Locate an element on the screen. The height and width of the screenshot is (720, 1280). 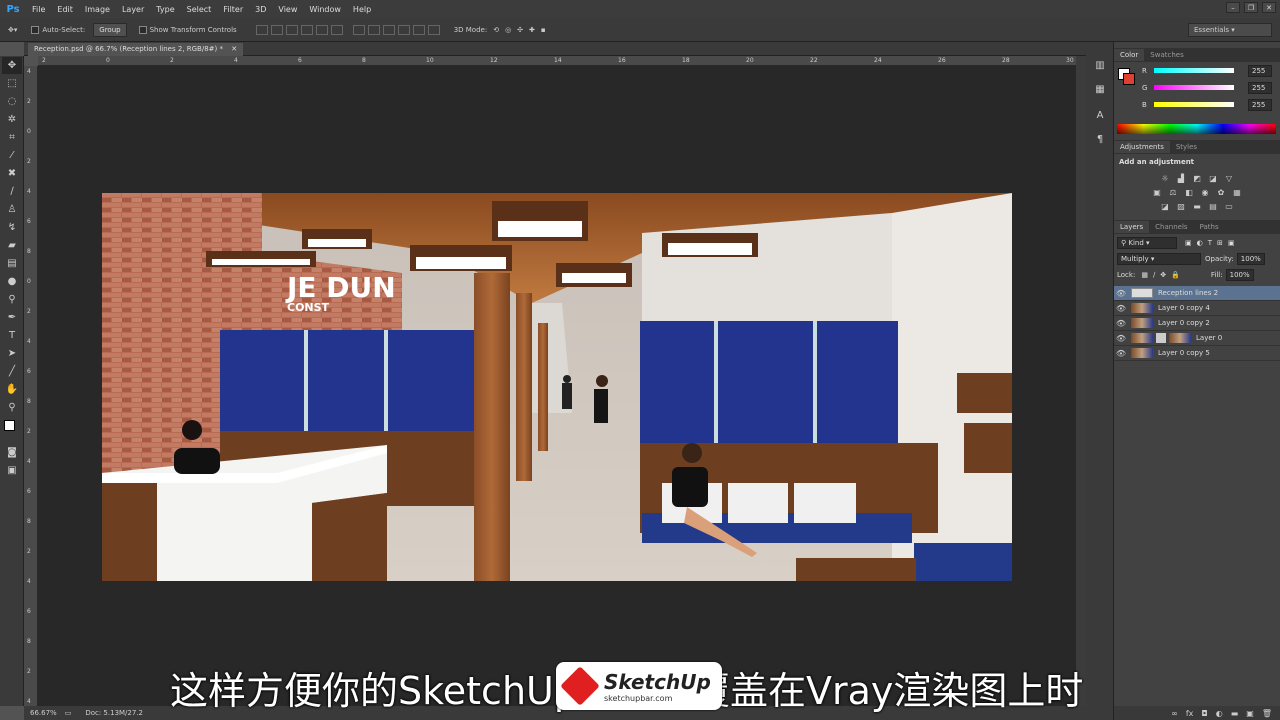
opacity-field: 100% is located at coordinates (1250, 259).